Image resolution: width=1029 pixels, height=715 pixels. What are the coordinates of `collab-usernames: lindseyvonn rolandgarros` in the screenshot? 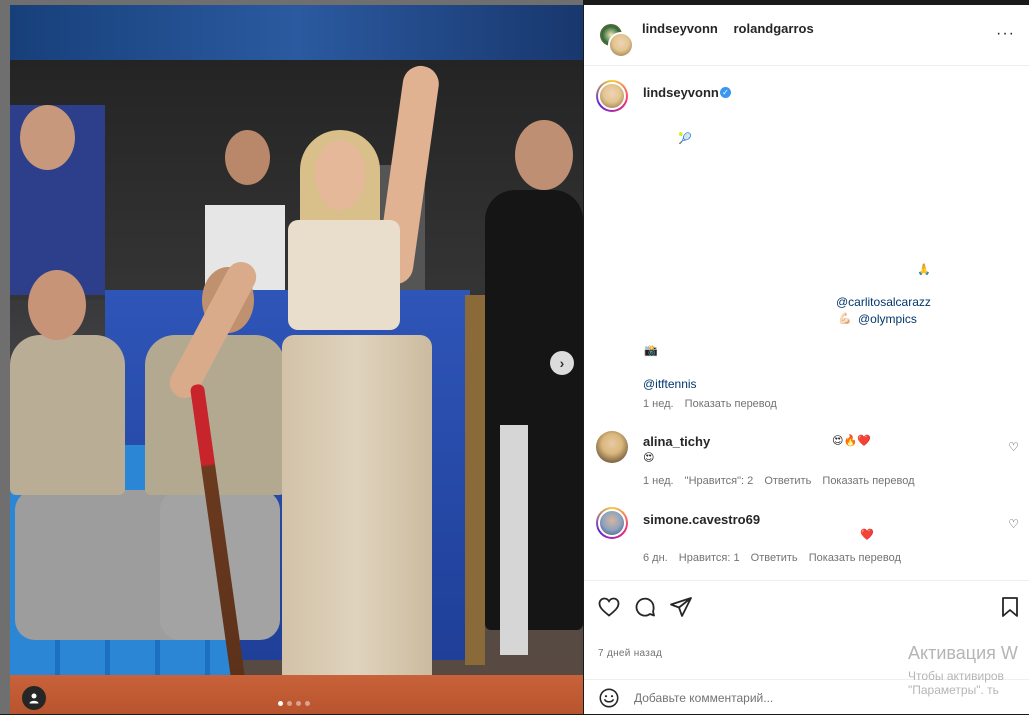 It's located at (734, 28).